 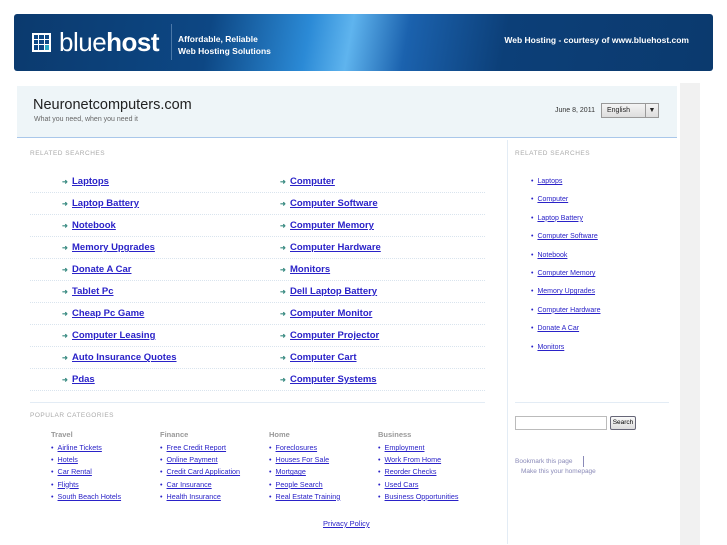 What do you see at coordinates (630, 110) in the screenshot?
I see `language-select: English ▼` at bounding box center [630, 110].